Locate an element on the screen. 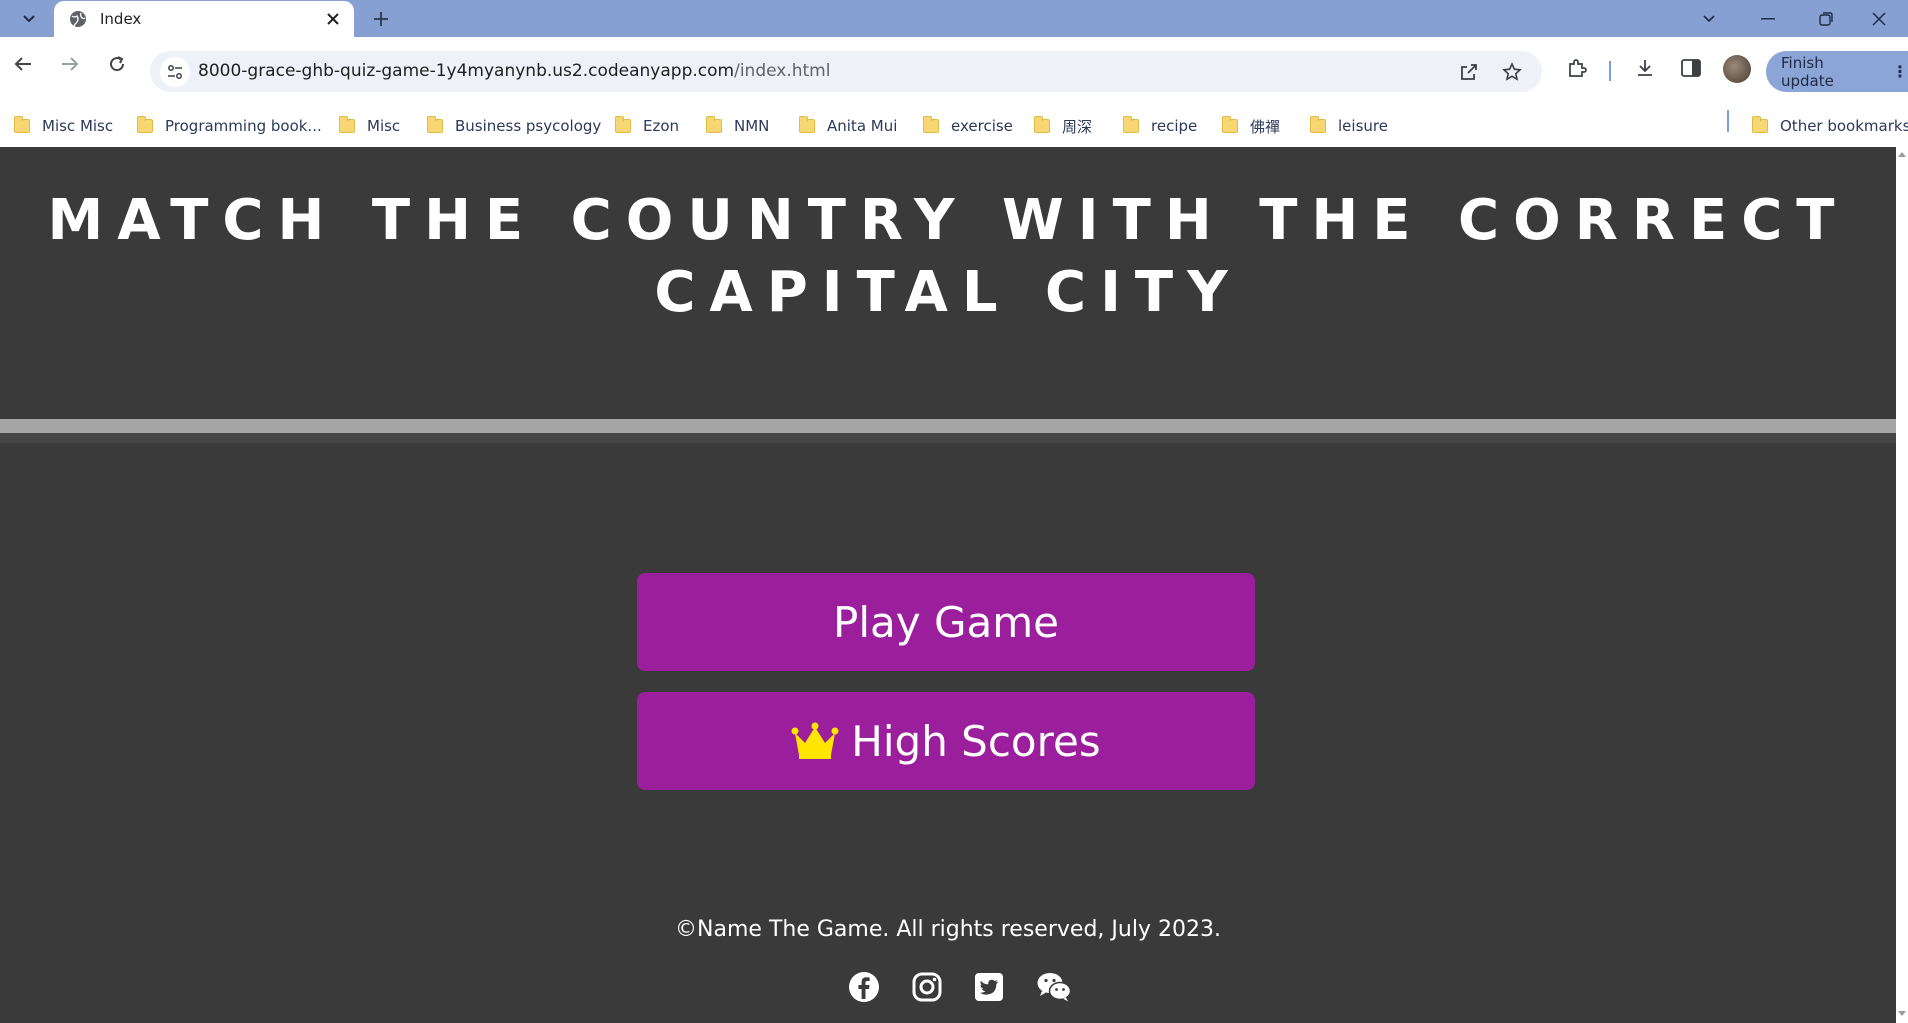  bookmark-label: NMN is located at coordinates (752, 126).